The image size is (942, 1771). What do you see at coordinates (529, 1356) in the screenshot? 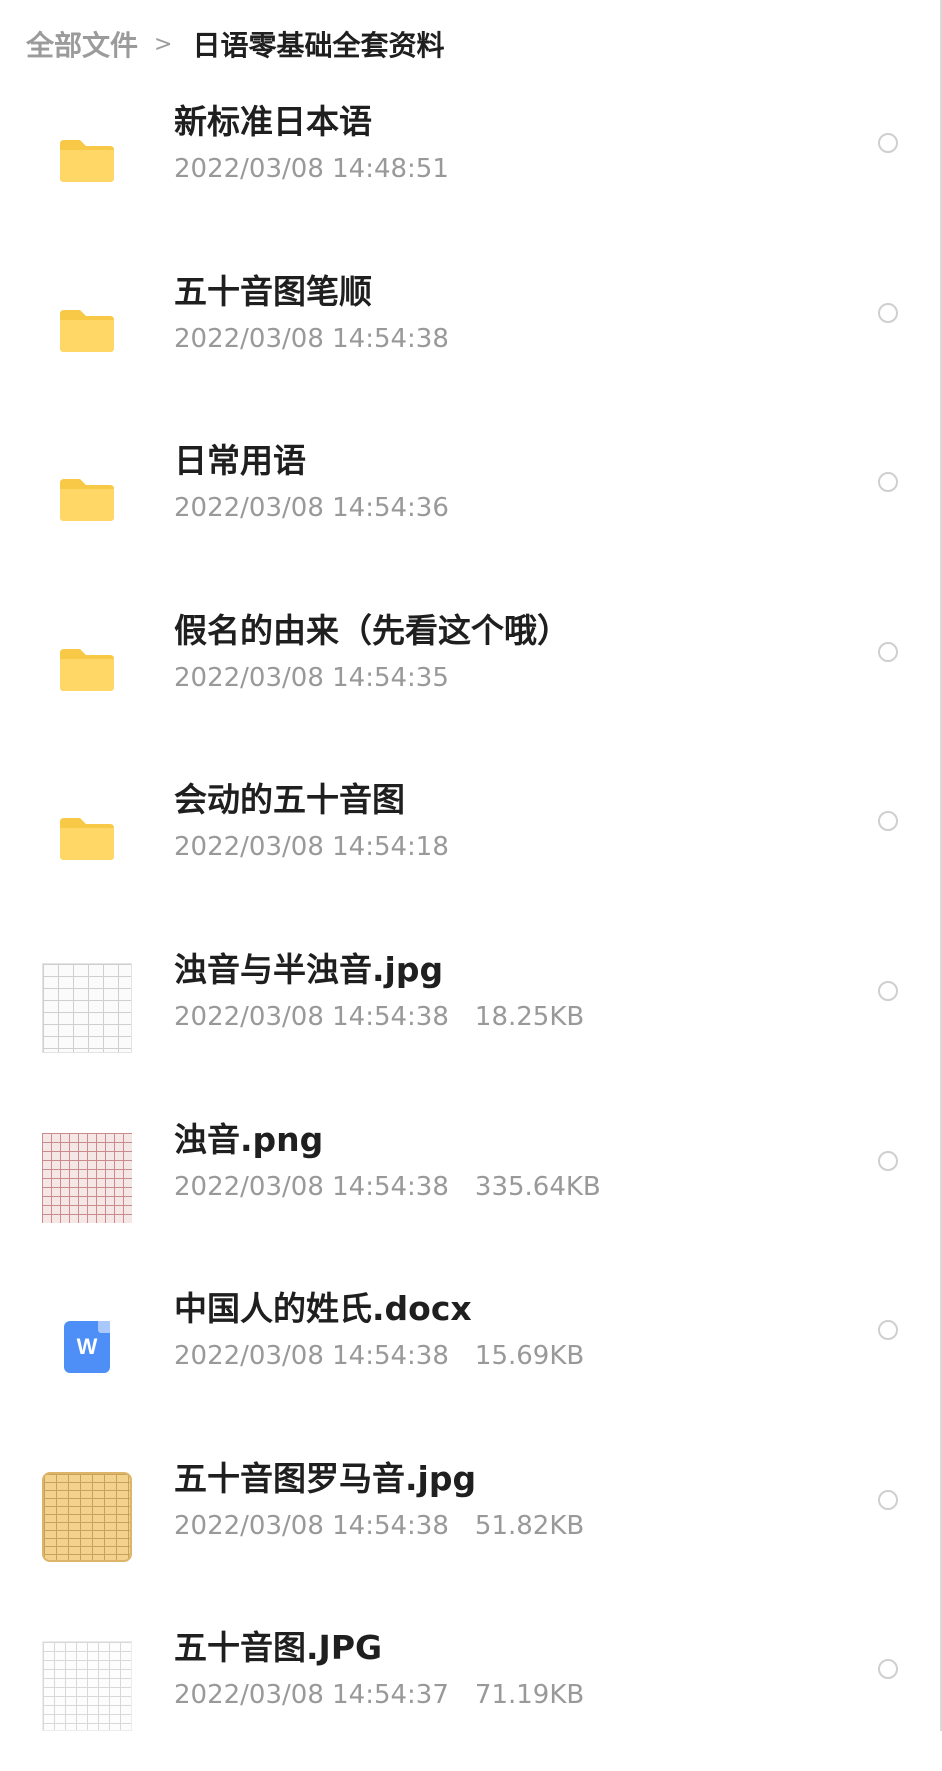
I see `file-size: 15.69KB` at bounding box center [529, 1356].